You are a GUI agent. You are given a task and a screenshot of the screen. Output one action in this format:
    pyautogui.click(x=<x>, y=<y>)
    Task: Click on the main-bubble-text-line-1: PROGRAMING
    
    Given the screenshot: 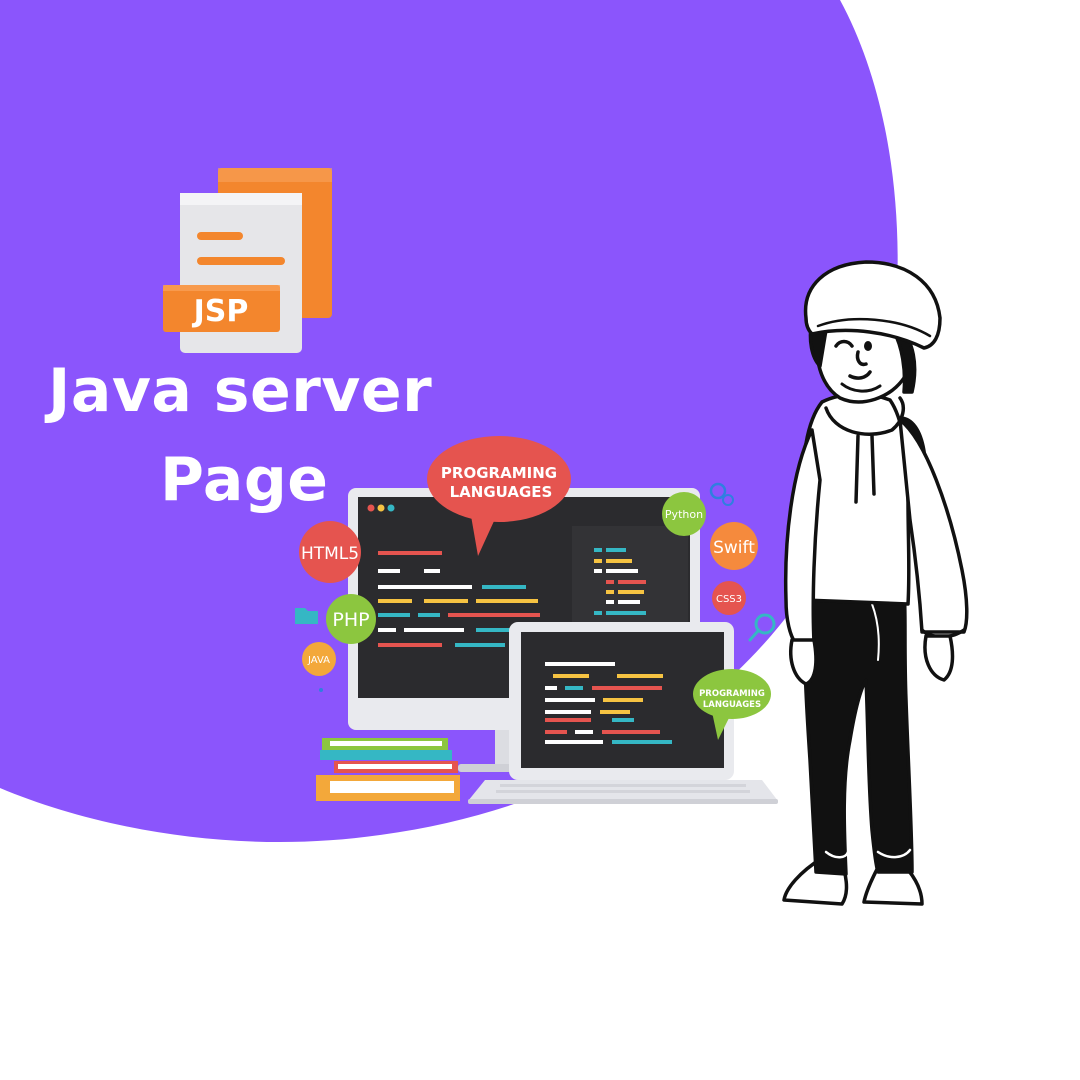 What is the action you would take?
    pyautogui.click(x=499, y=473)
    